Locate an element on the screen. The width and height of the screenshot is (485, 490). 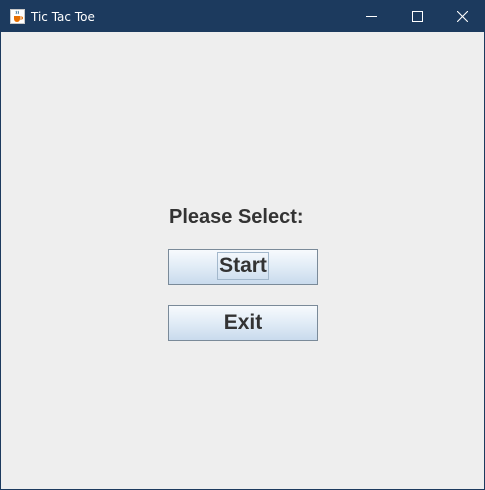
start-button: Start is located at coordinates (243, 267).